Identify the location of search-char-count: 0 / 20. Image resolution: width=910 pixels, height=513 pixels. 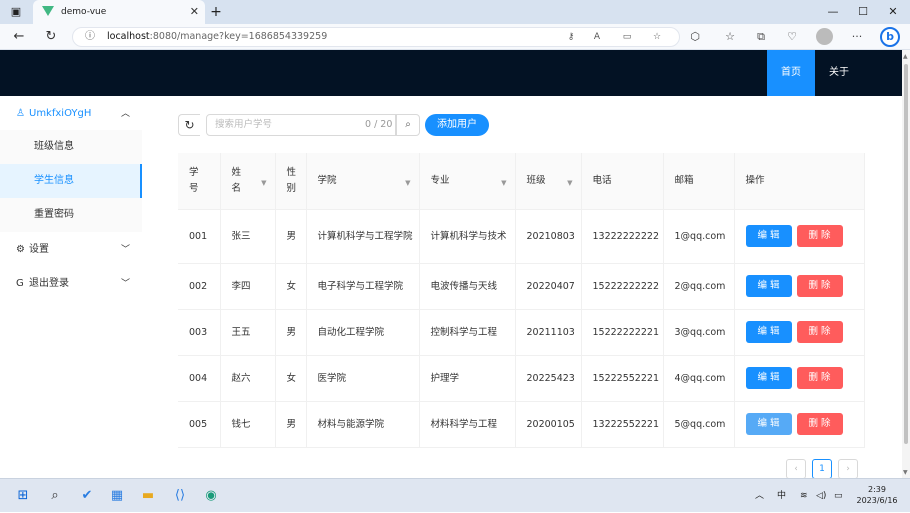
(379, 124).